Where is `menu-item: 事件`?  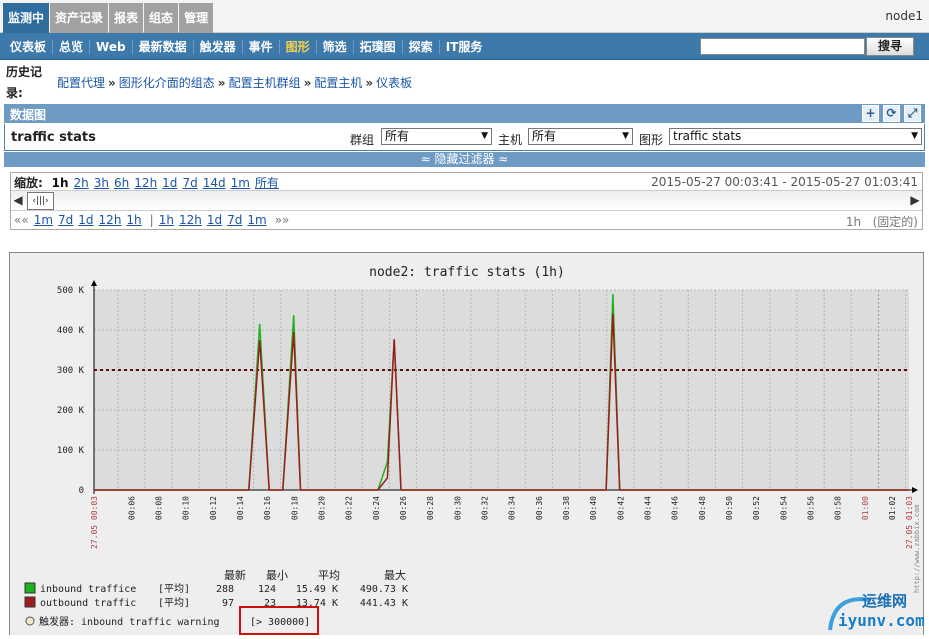 menu-item: 事件 is located at coordinates (261, 46).